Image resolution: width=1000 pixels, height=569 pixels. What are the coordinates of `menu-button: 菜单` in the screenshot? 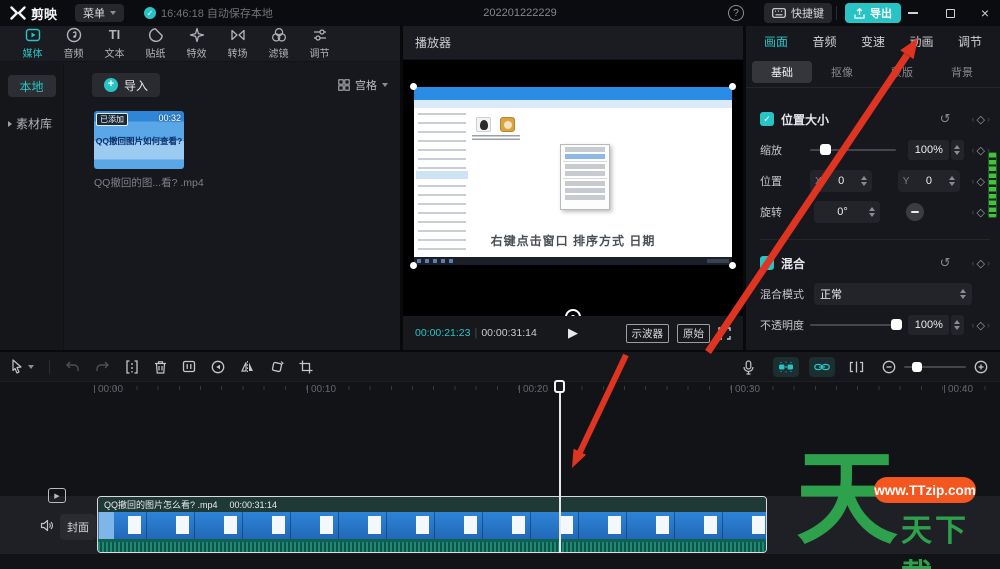 It's located at (100, 13).